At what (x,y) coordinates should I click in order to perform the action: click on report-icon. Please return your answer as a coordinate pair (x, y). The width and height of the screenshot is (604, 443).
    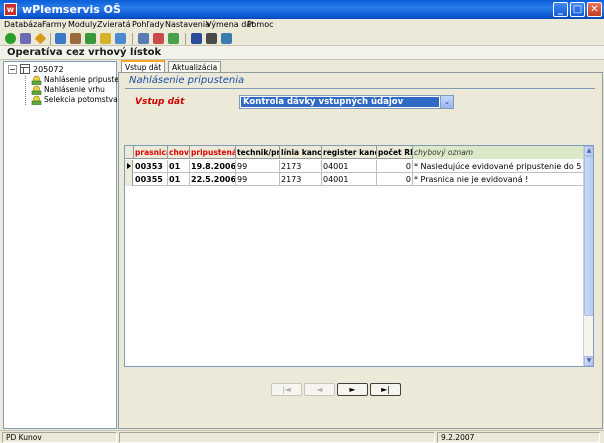
    Looking at the image, I should click on (120, 38).